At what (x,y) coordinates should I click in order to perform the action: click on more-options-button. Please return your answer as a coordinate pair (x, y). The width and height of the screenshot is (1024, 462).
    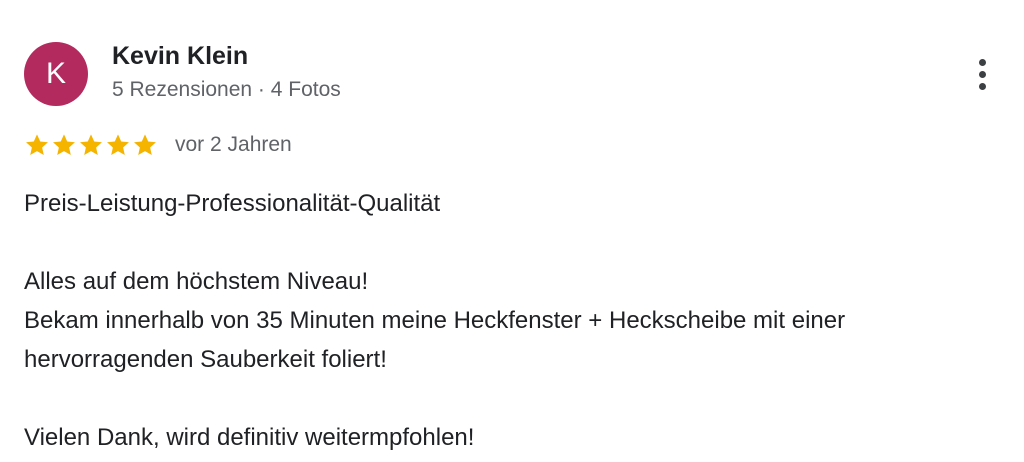
    Looking at the image, I should click on (982, 74).